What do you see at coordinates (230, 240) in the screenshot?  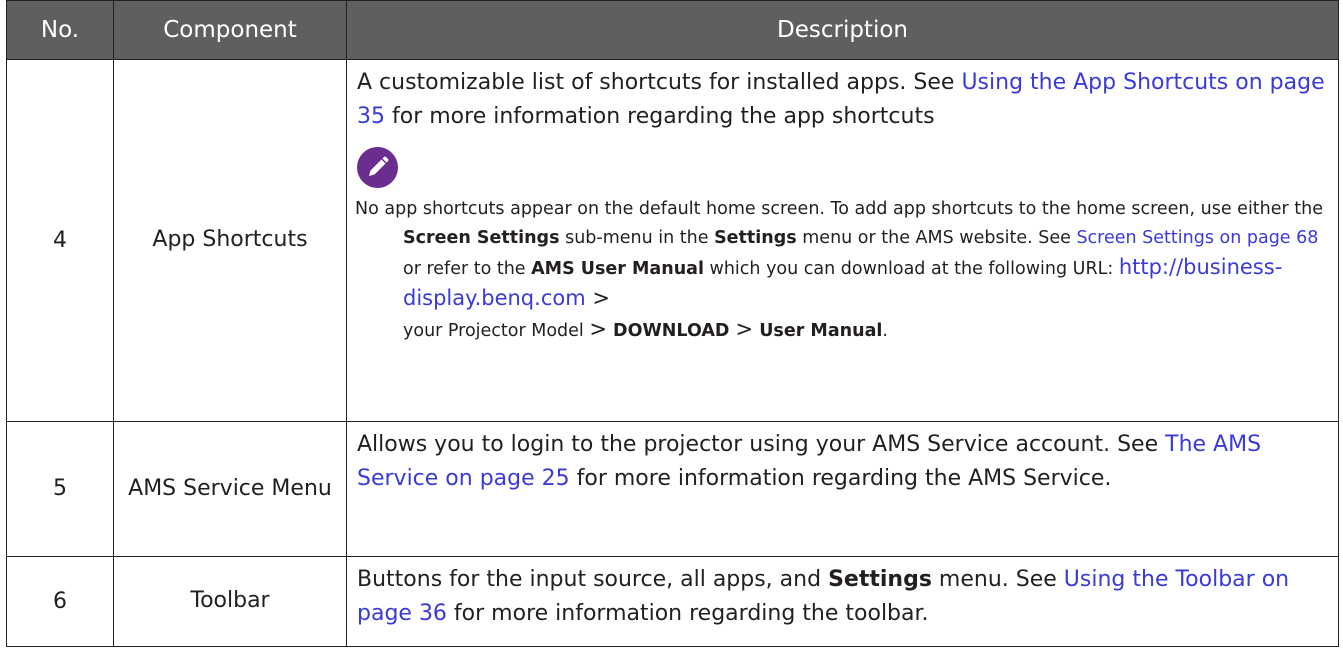 I see `row-component: App Shortcuts` at bounding box center [230, 240].